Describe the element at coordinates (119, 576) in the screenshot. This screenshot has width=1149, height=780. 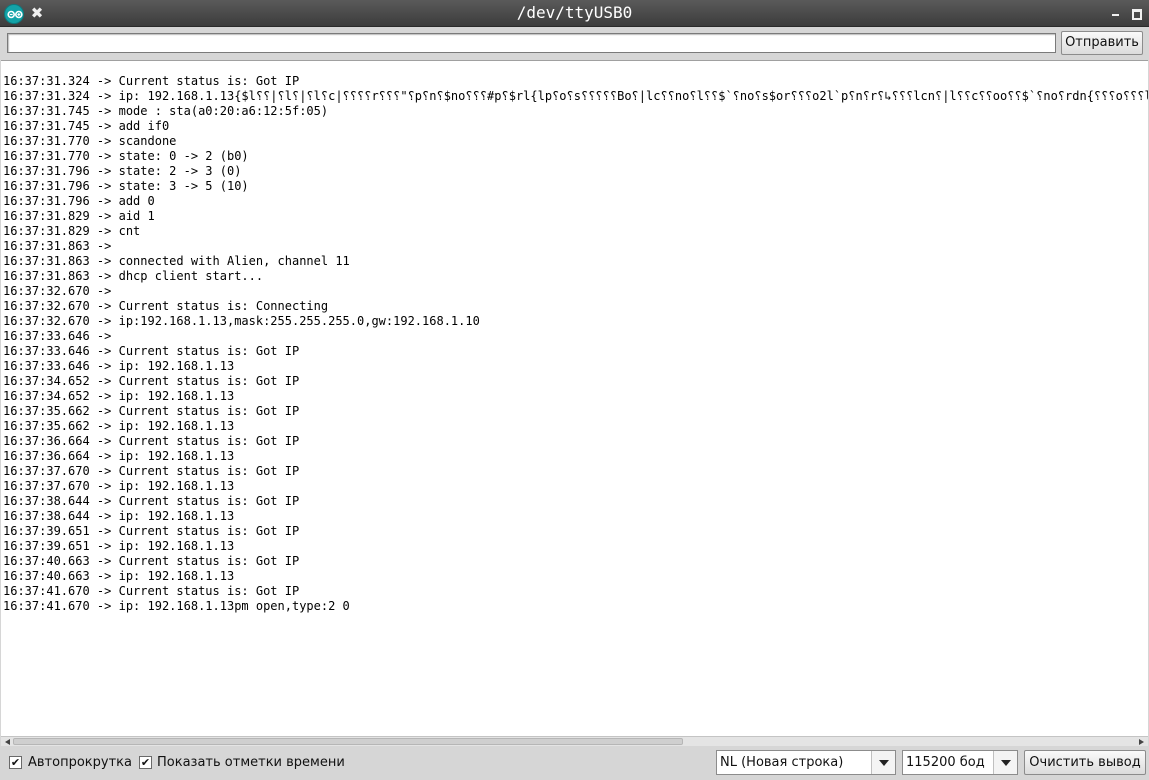
I see `log-line: 16:37:40.663 -> ip: 192.168.1.13` at that location.